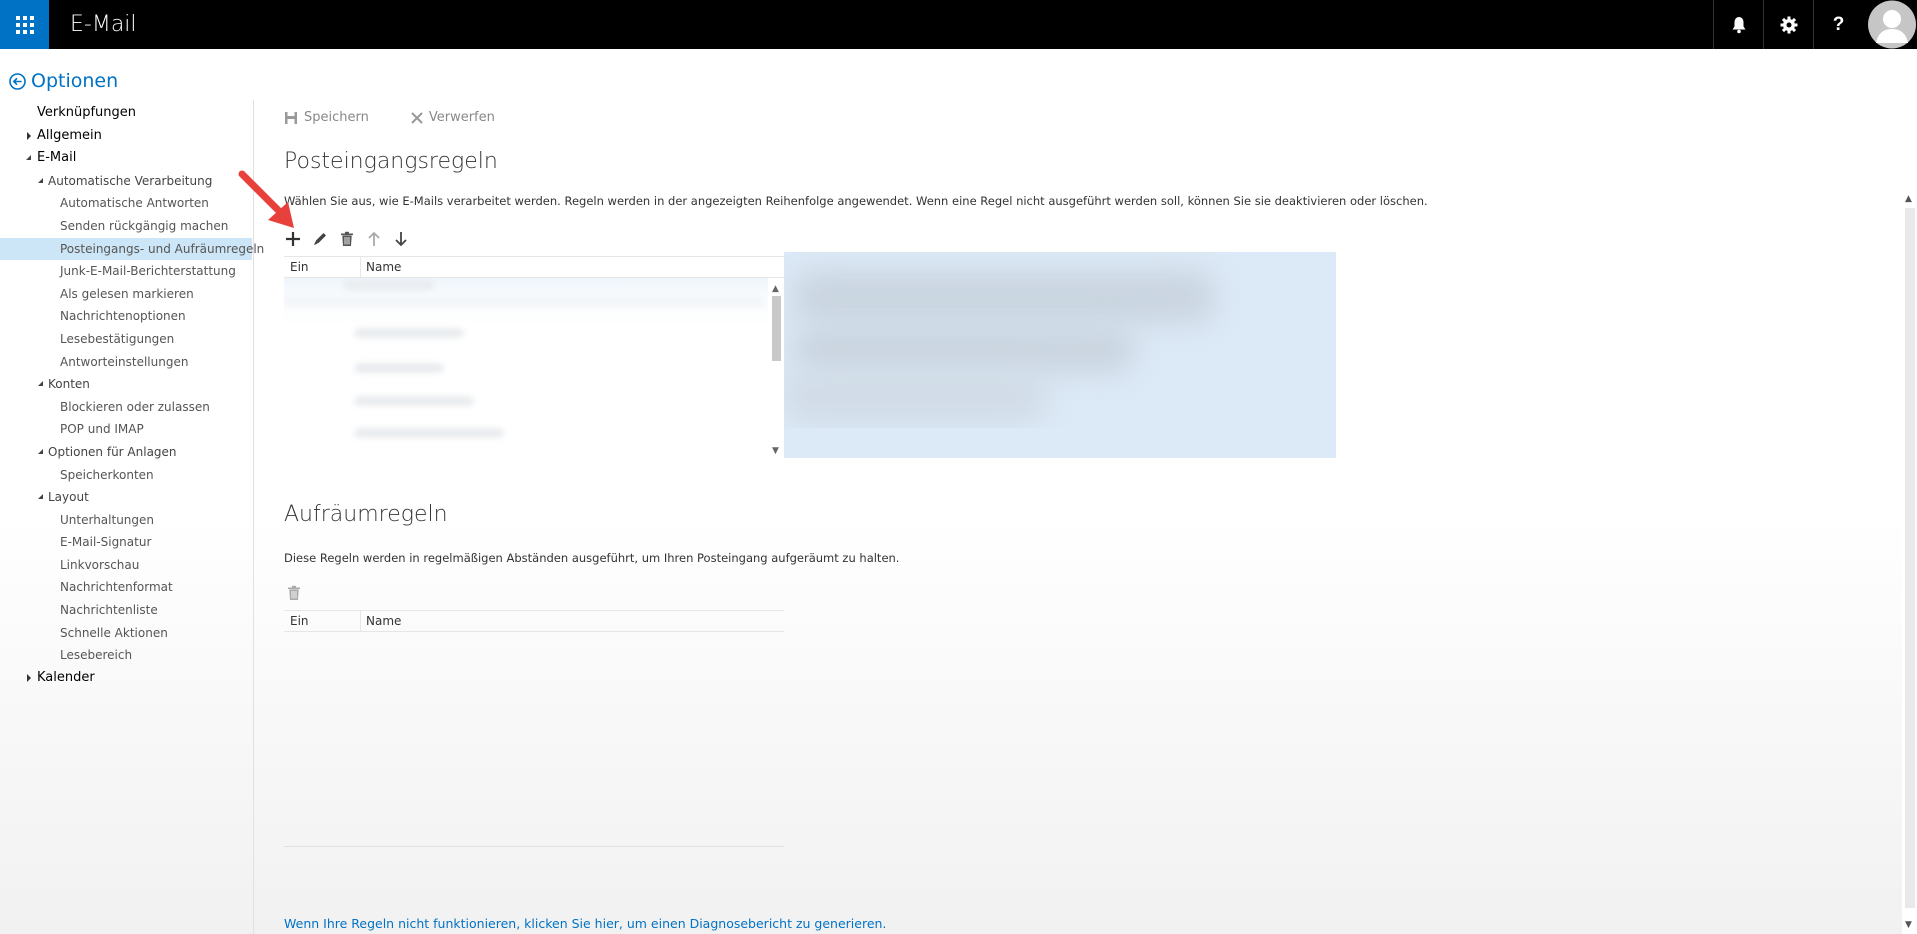  I want to click on settings-button, so click(1788, 24).